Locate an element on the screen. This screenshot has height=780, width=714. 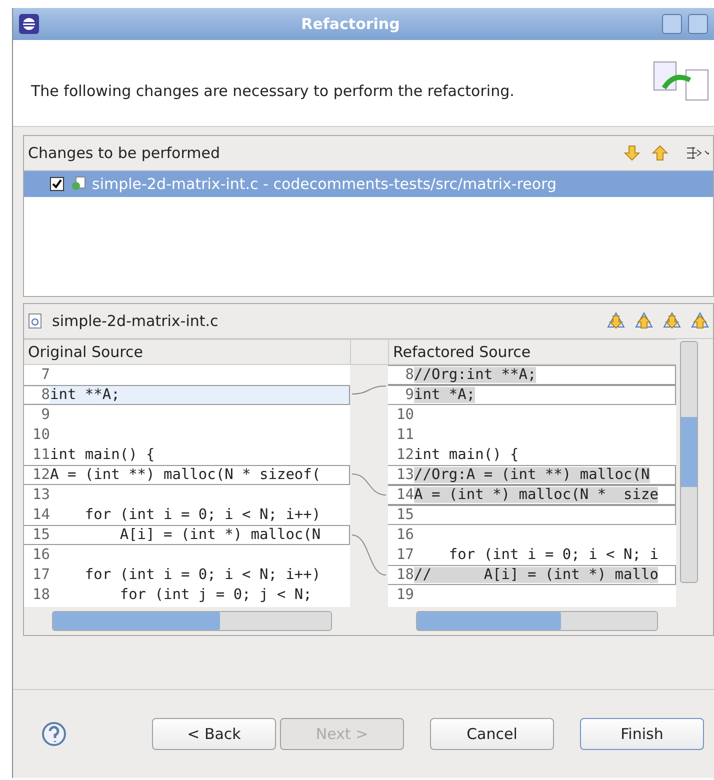
original-source-header: Original Source is located at coordinates (187, 352).